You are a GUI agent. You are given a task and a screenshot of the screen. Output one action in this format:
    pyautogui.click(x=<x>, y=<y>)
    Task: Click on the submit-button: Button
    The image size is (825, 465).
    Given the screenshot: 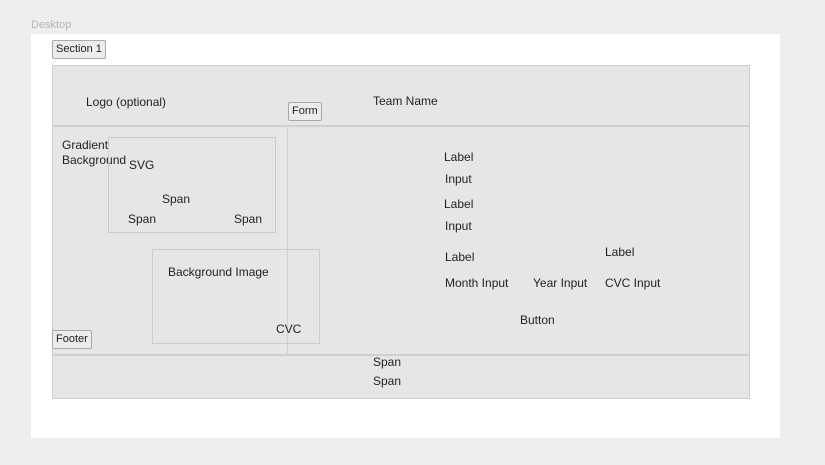 What is the action you would take?
    pyautogui.click(x=537, y=320)
    